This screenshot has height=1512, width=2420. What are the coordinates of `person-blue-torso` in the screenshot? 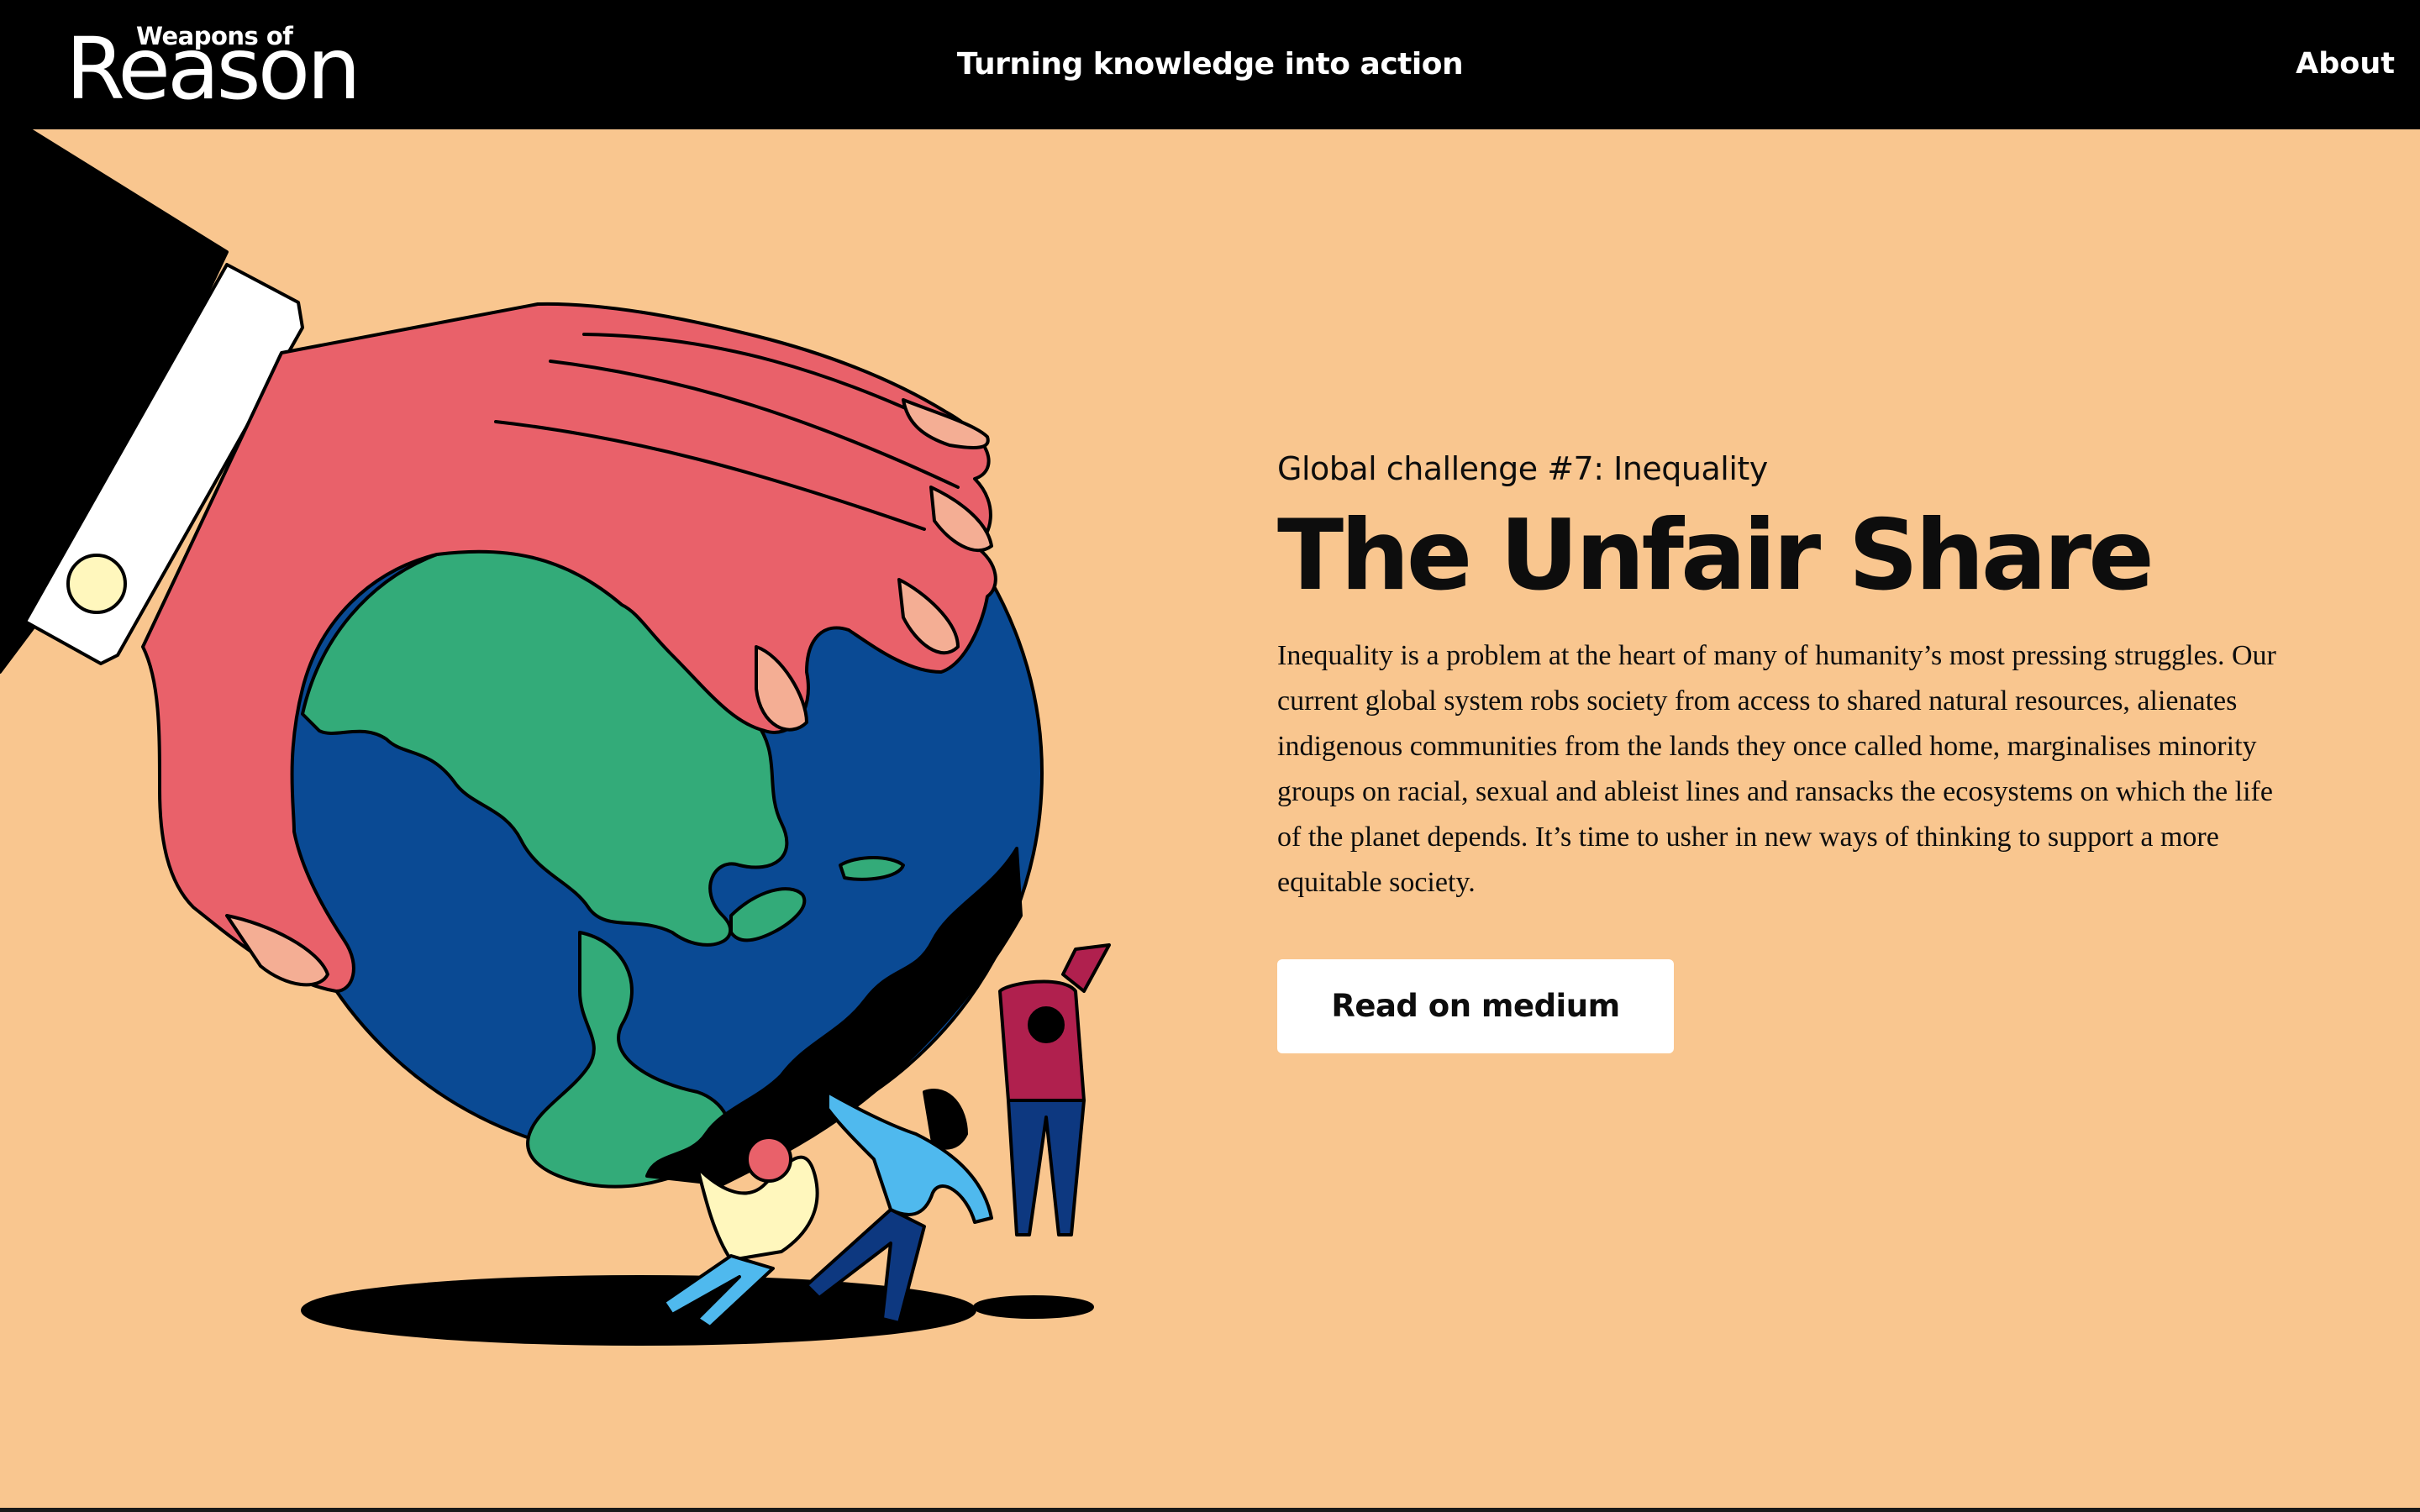 It's located at (909, 1157).